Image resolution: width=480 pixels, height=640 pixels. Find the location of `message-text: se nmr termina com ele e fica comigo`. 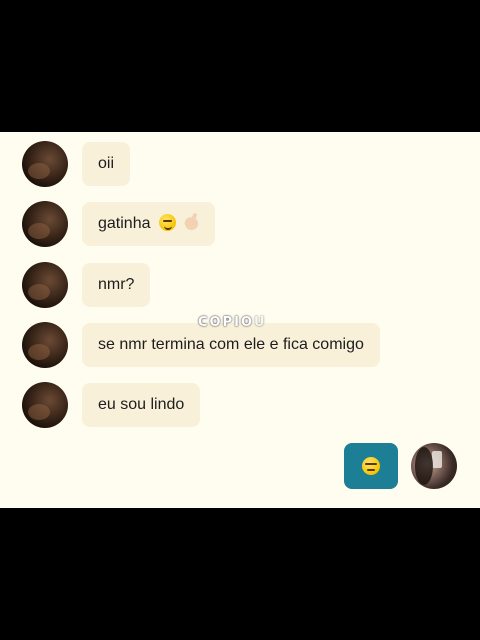

message-text: se nmr termina com ele e fica comigo is located at coordinates (231, 344).